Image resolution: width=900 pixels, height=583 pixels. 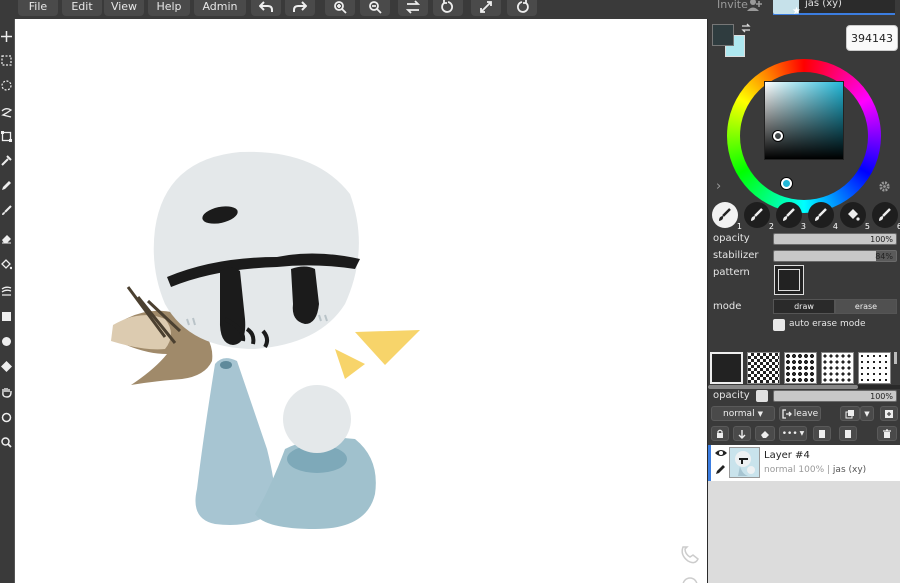 What do you see at coordinates (6, 112) in the screenshot?
I see `lasso-tool` at bounding box center [6, 112].